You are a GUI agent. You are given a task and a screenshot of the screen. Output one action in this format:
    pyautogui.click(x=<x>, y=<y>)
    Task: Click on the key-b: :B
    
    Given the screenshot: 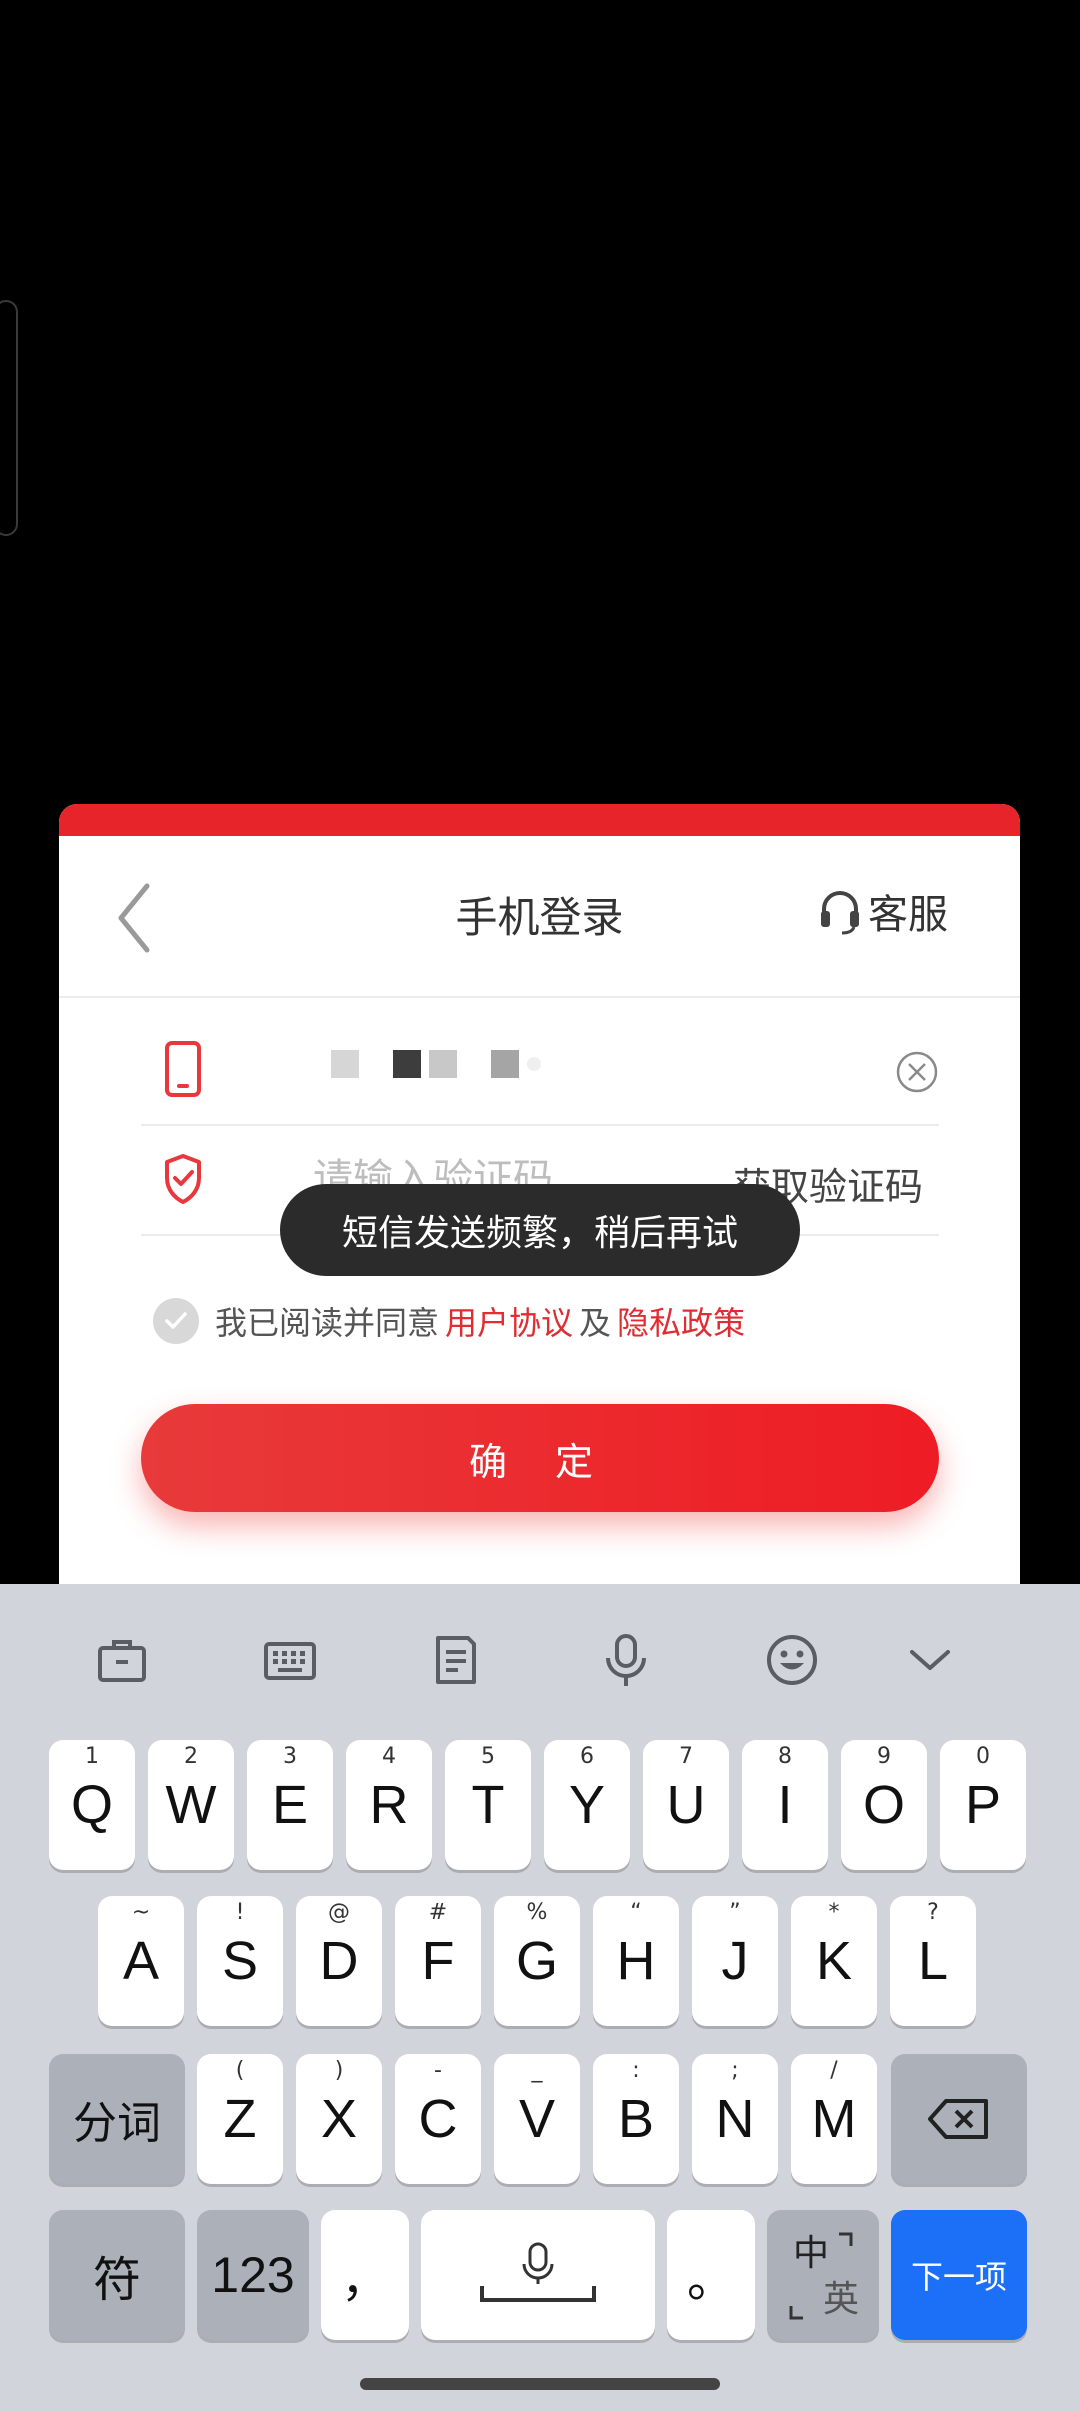 What is the action you would take?
    pyautogui.click(x=636, y=2119)
    